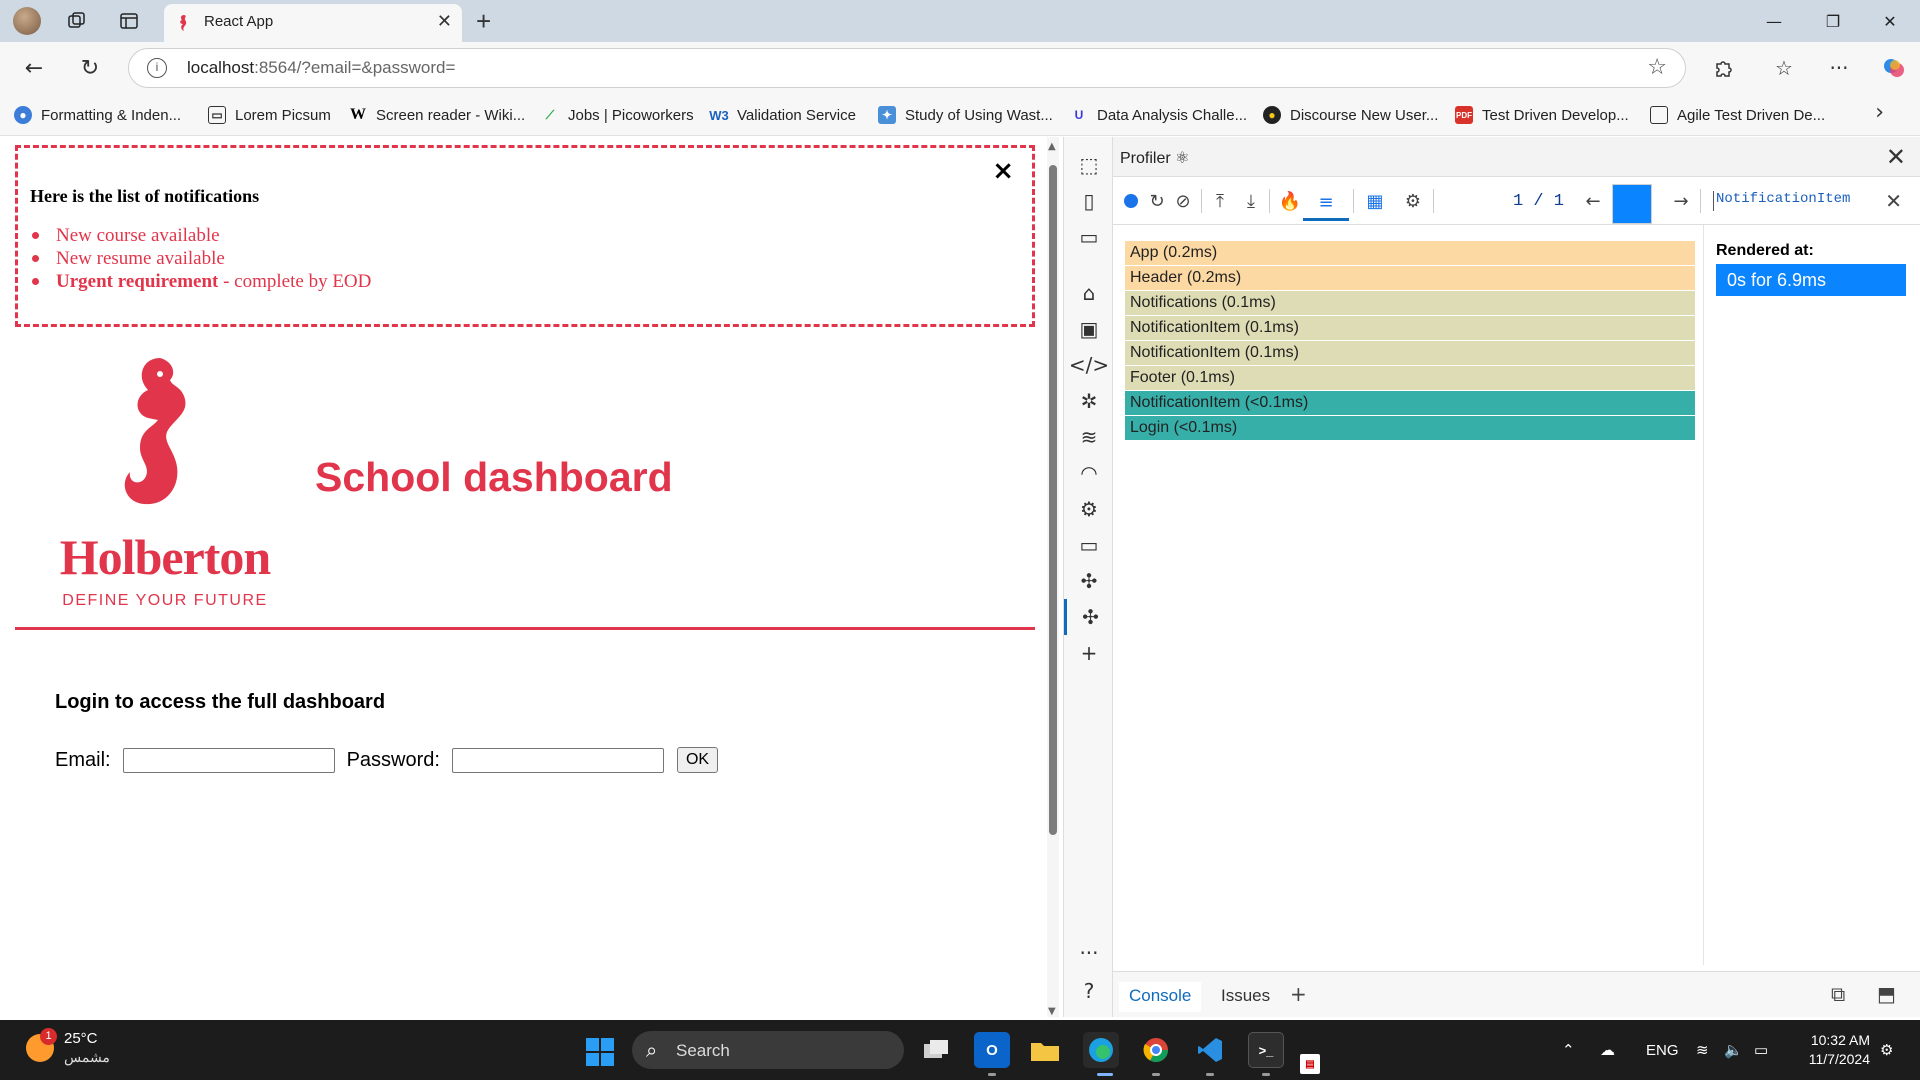 This screenshot has width=1920, height=1080. Describe the element at coordinates (1784, 68) in the screenshot. I see `favorites-button: ☆` at that location.